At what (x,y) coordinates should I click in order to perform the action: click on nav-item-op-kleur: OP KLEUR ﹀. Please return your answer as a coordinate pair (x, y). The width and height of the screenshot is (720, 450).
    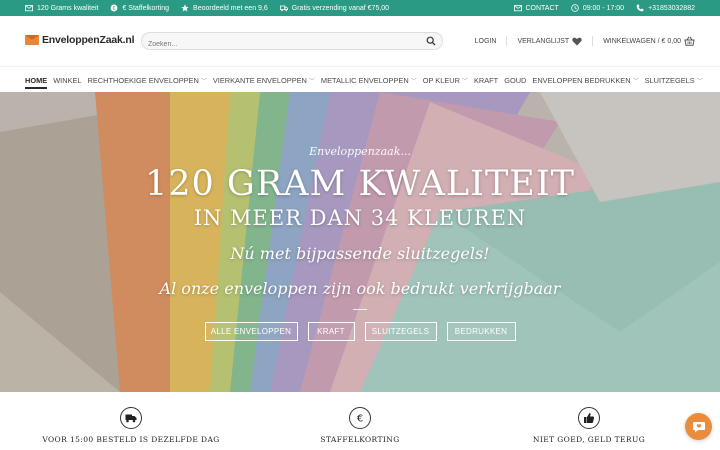
    Looking at the image, I should click on (445, 80).